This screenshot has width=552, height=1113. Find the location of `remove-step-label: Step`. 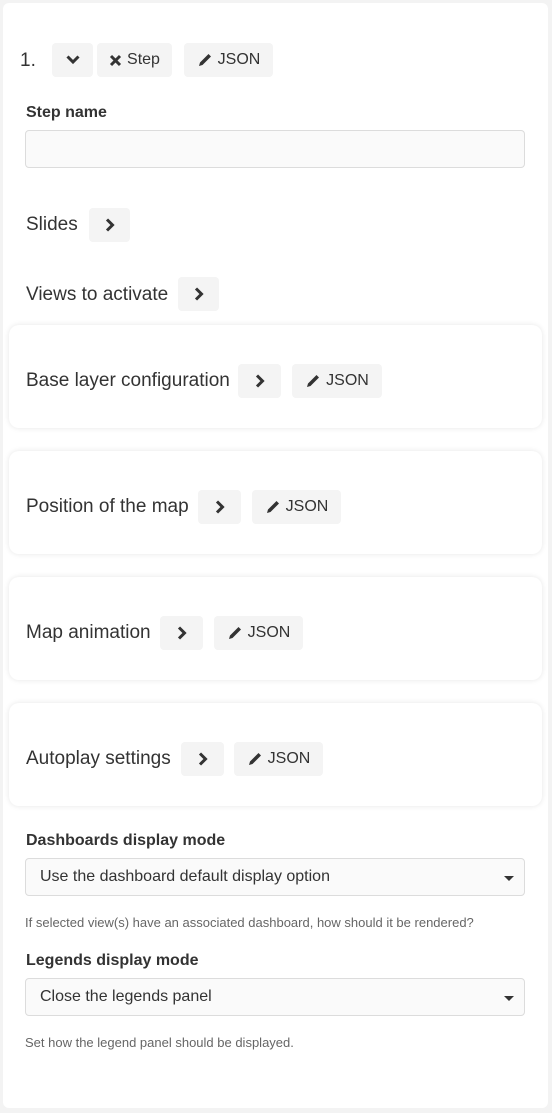

remove-step-label: Step is located at coordinates (143, 59).